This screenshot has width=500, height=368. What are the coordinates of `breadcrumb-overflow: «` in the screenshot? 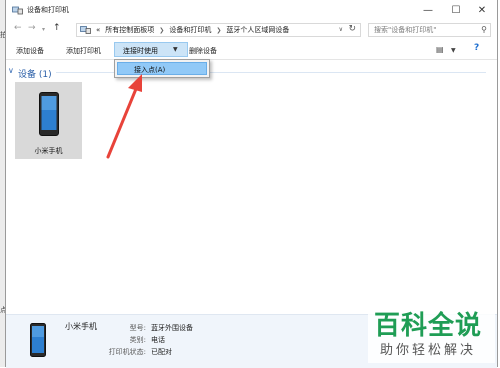 It's located at (98, 30).